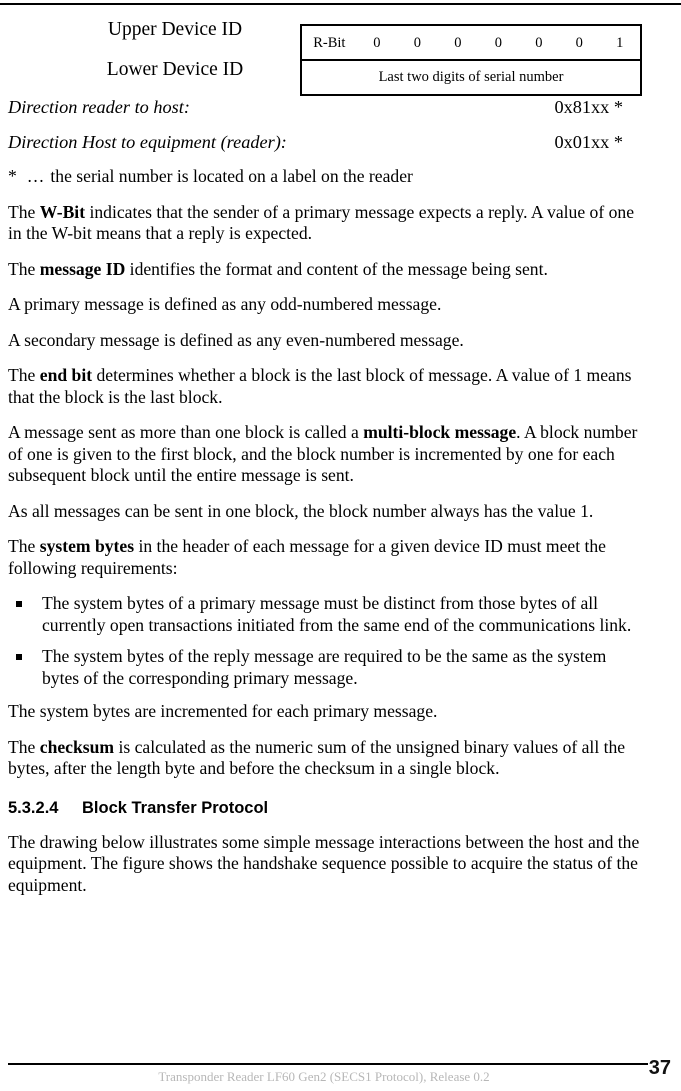 The width and height of the screenshot is (681, 1091). What do you see at coordinates (440, 432) in the screenshot?
I see `multi-block-term: multi-block message` at bounding box center [440, 432].